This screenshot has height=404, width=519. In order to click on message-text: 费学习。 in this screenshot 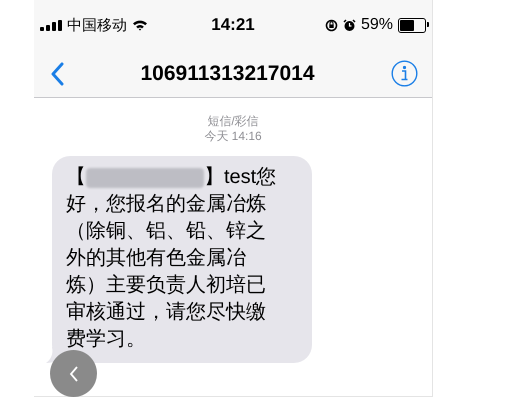, I will do `click(106, 339)`.